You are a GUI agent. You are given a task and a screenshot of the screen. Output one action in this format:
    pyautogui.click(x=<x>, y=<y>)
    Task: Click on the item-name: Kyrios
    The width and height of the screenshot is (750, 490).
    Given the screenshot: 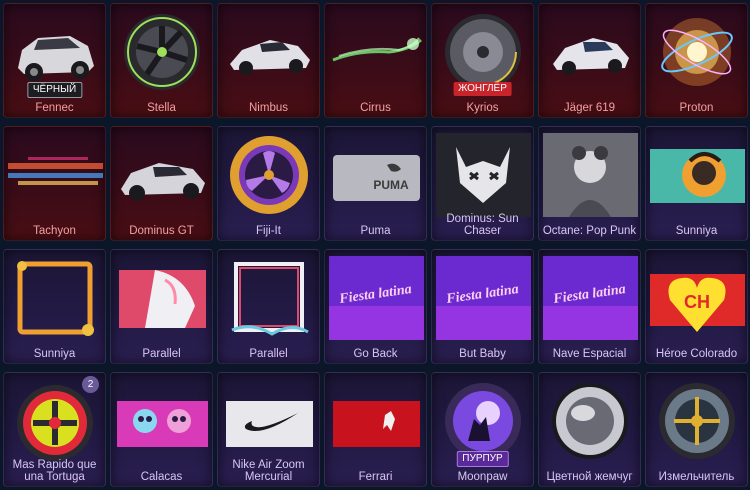 What is the action you would take?
    pyautogui.click(x=482, y=108)
    